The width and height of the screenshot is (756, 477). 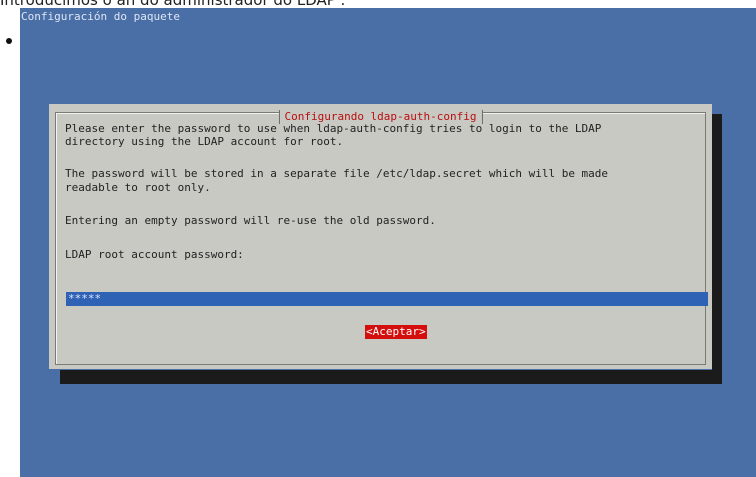 I want to click on dialog-shadow-bottom, so click(x=391, y=377).